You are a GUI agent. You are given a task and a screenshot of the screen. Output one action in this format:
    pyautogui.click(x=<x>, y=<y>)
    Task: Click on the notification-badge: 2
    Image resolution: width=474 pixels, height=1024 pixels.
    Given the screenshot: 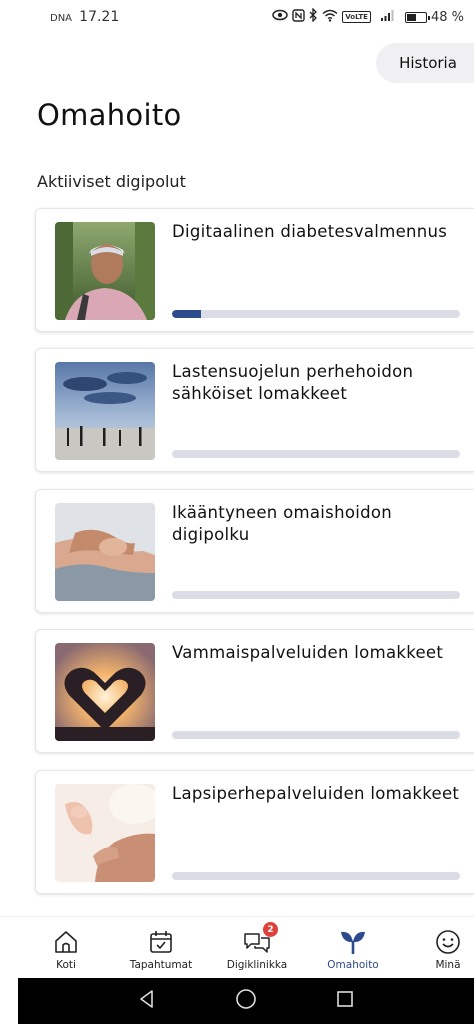 What is the action you would take?
    pyautogui.click(x=270, y=929)
    